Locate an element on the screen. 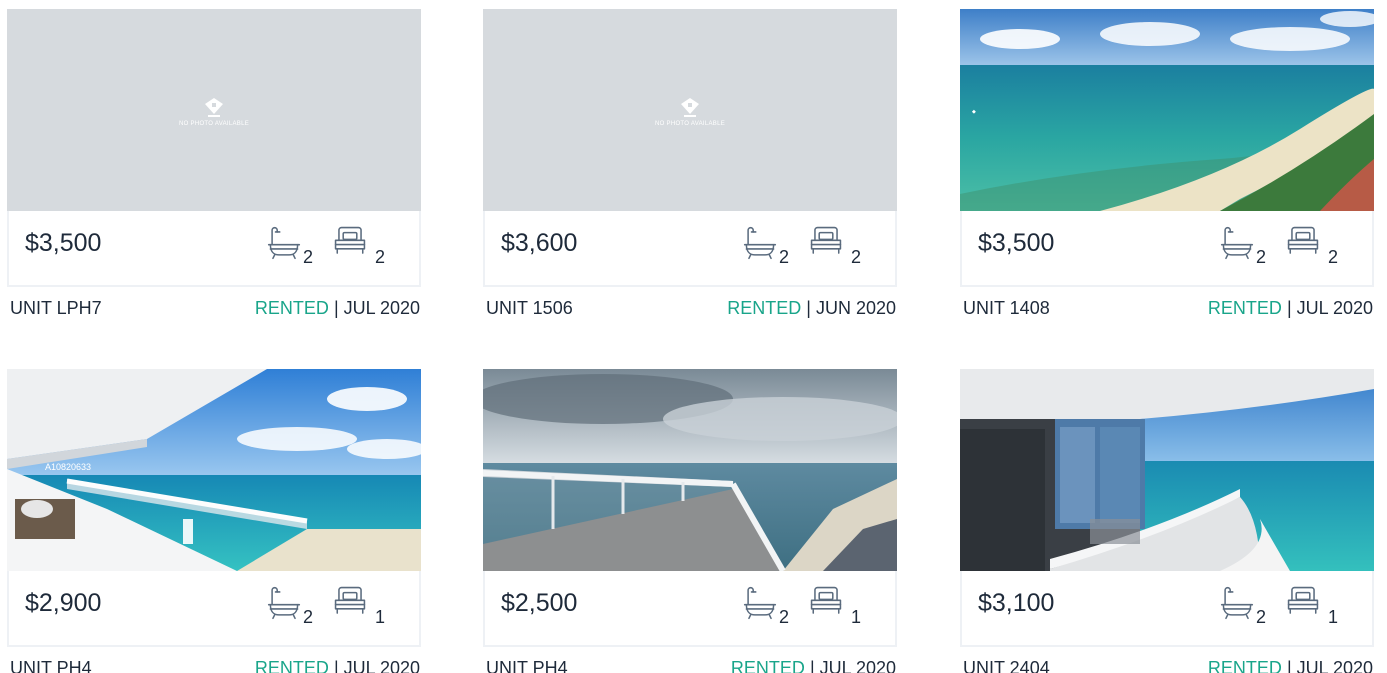 Image resolution: width=1387 pixels, height=673 pixels. unit-number: UNIT 2404 is located at coordinates (1006, 665).